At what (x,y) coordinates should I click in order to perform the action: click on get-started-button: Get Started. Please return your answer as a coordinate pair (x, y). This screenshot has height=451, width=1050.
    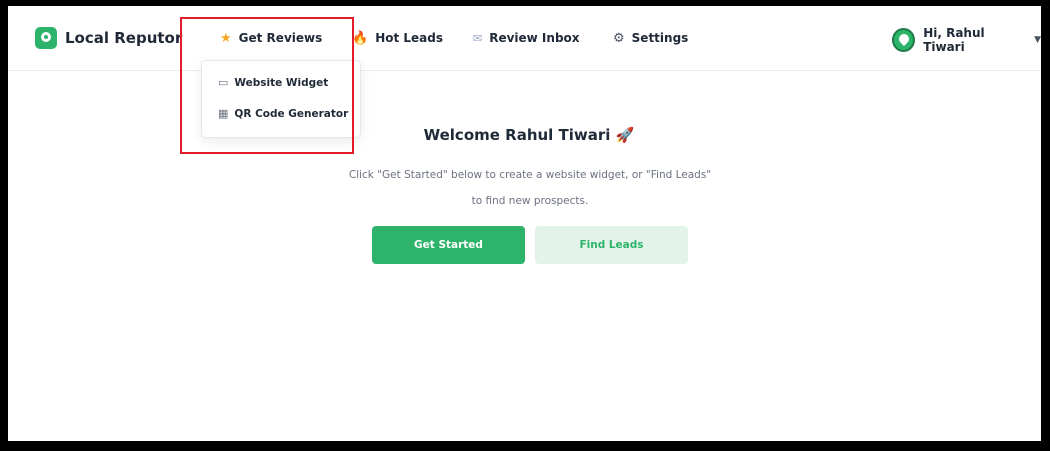
    Looking at the image, I should click on (448, 245).